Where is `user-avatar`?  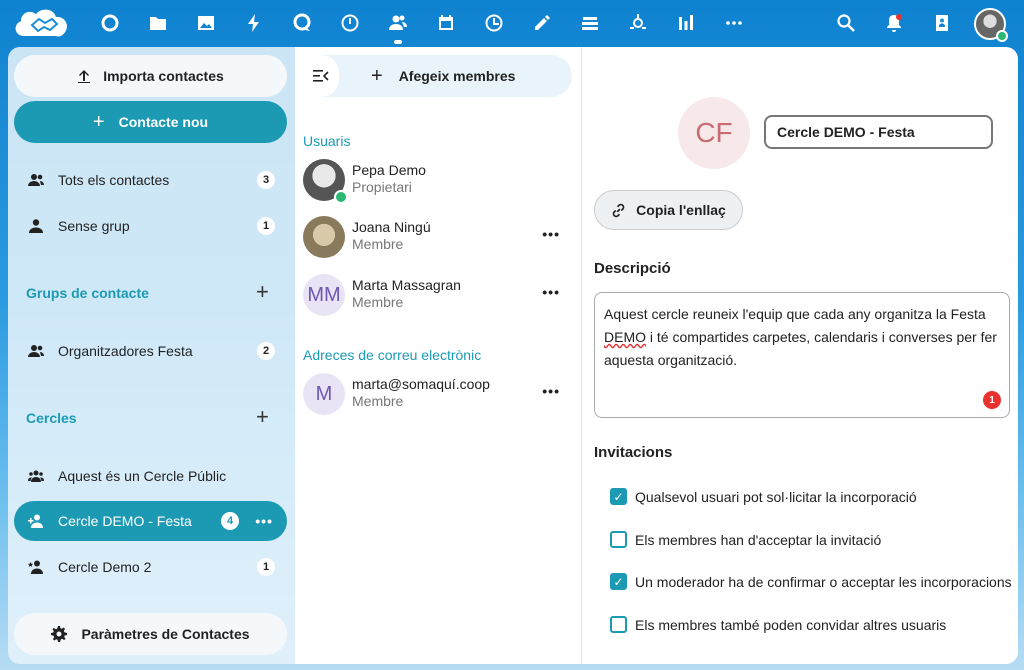
user-avatar is located at coordinates (991, 25).